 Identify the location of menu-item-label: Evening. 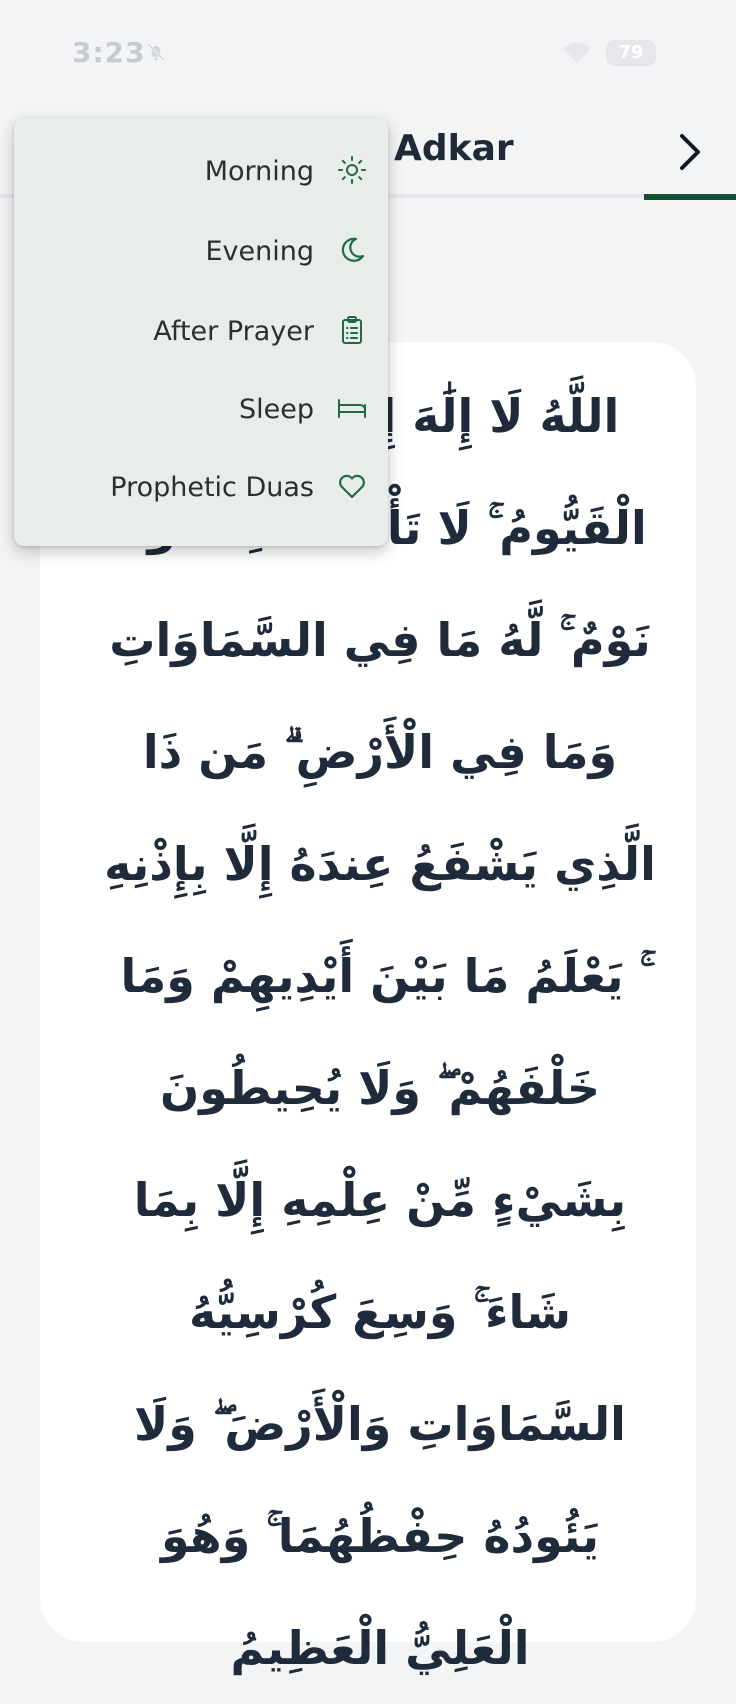
(259, 251).